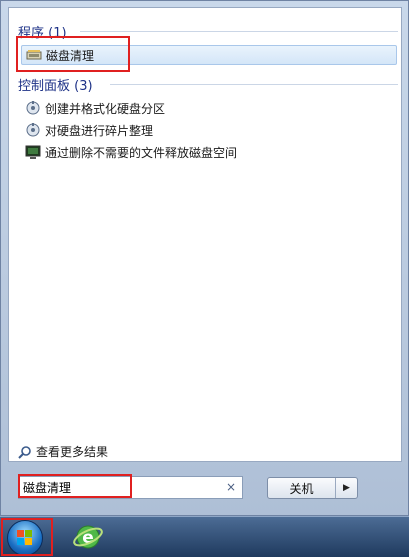  What do you see at coordinates (209, 108) in the screenshot?
I see `result-create-format-partition: 创建并格式化硬盘分区` at bounding box center [209, 108].